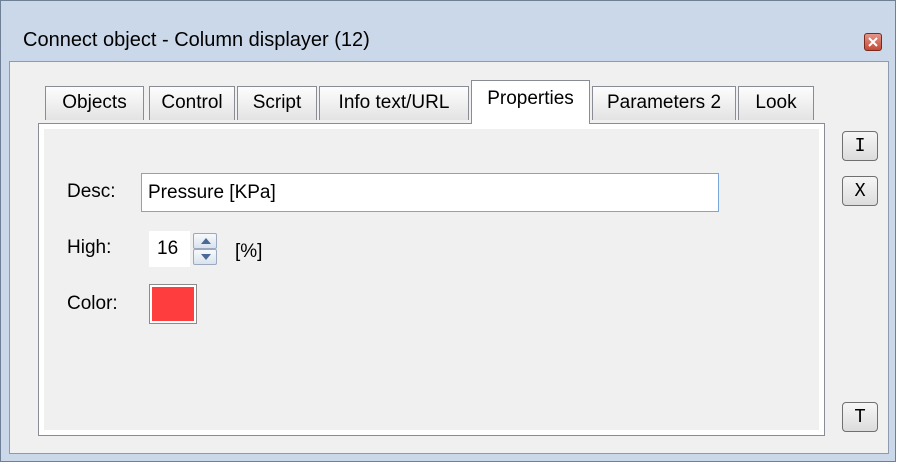 The image size is (898, 464). What do you see at coordinates (860, 191) in the screenshot?
I see `clear-button: X` at bounding box center [860, 191].